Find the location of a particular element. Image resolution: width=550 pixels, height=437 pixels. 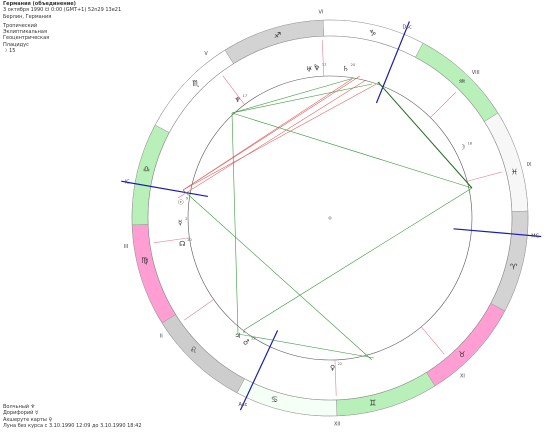

sign-glyph: ♒ is located at coordinates (461, 81).